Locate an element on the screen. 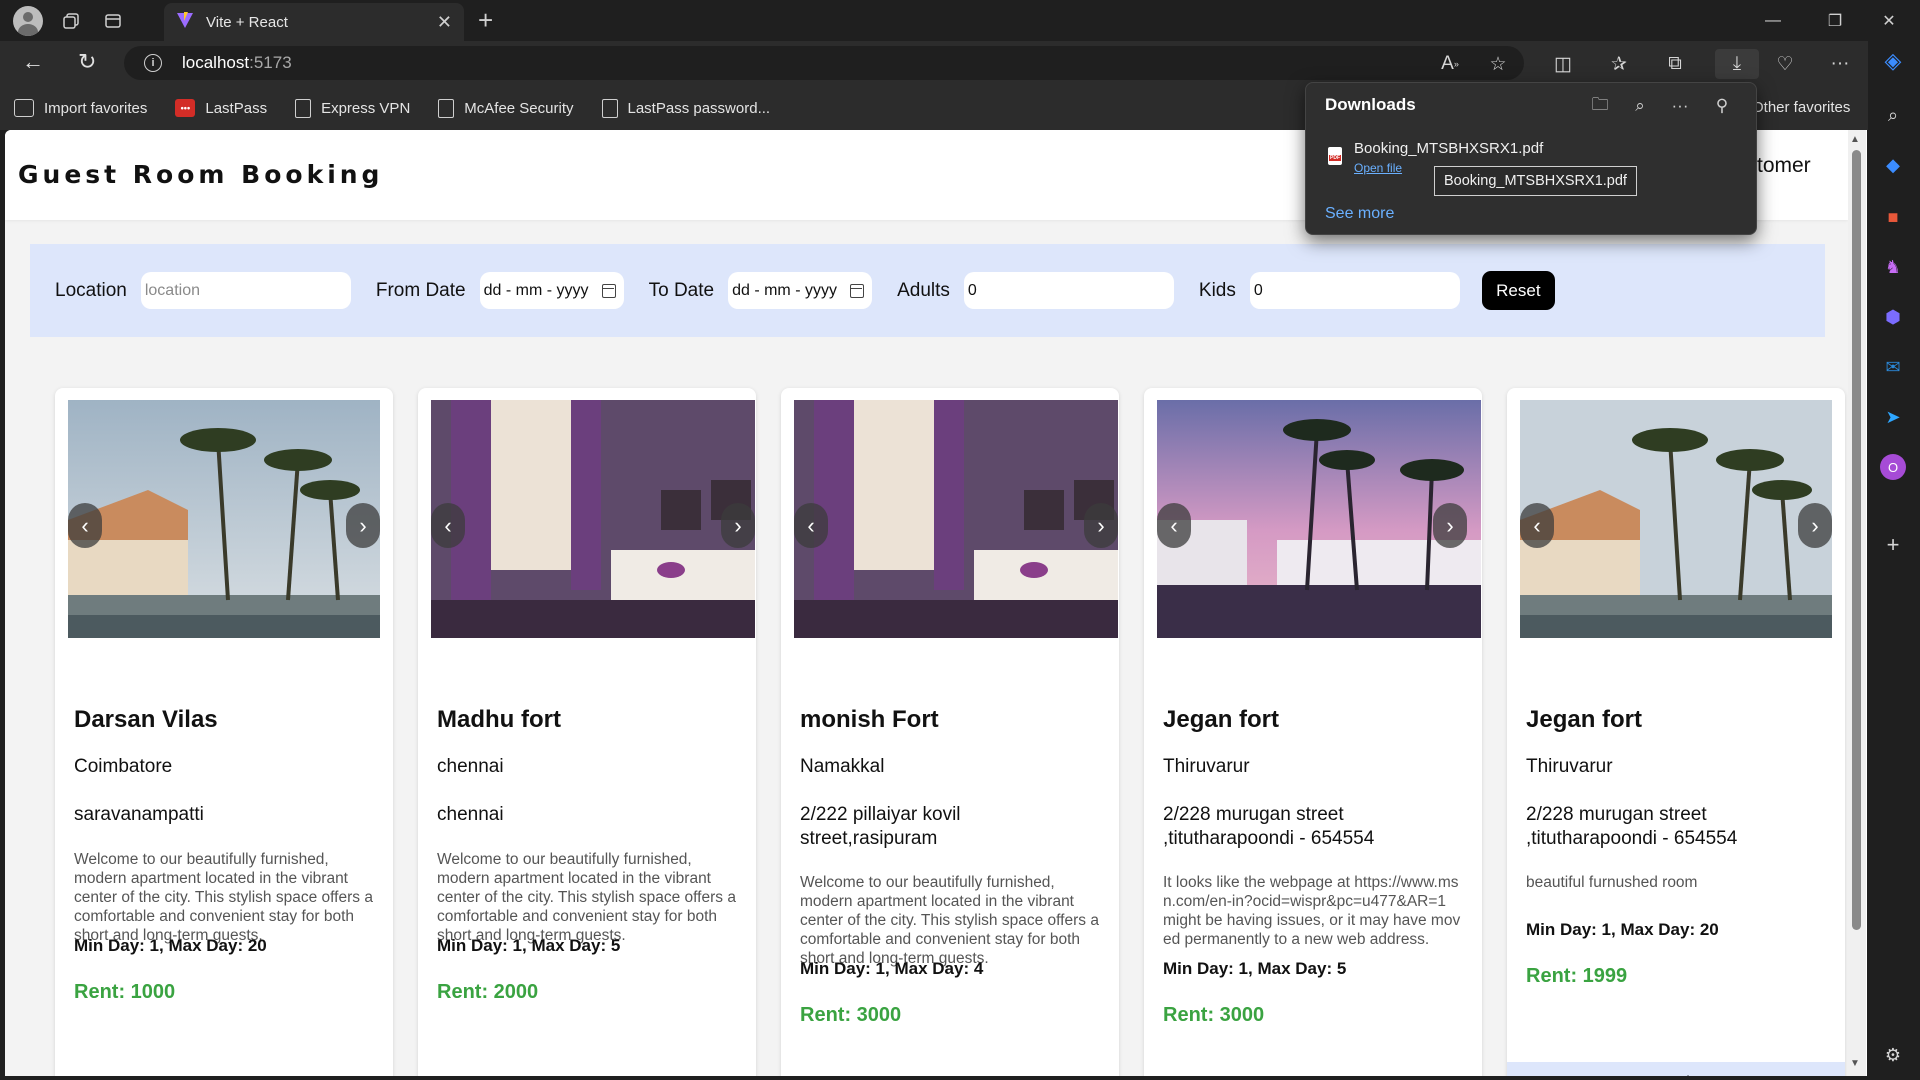  more-menu-icon: ··· is located at coordinates (1840, 64).